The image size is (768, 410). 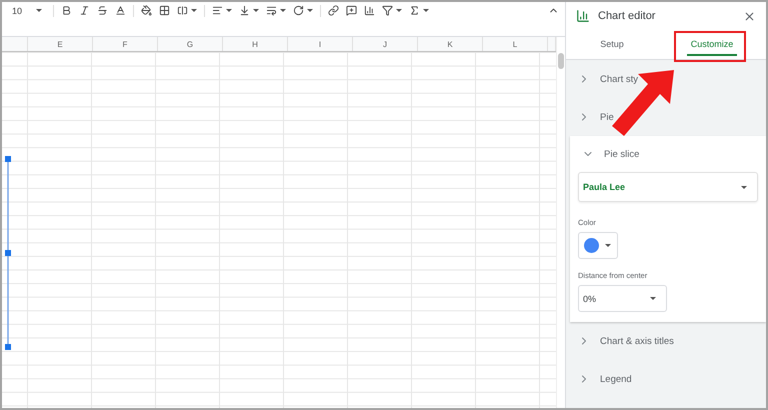 I want to click on column-header: J, so click(x=385, y=44).